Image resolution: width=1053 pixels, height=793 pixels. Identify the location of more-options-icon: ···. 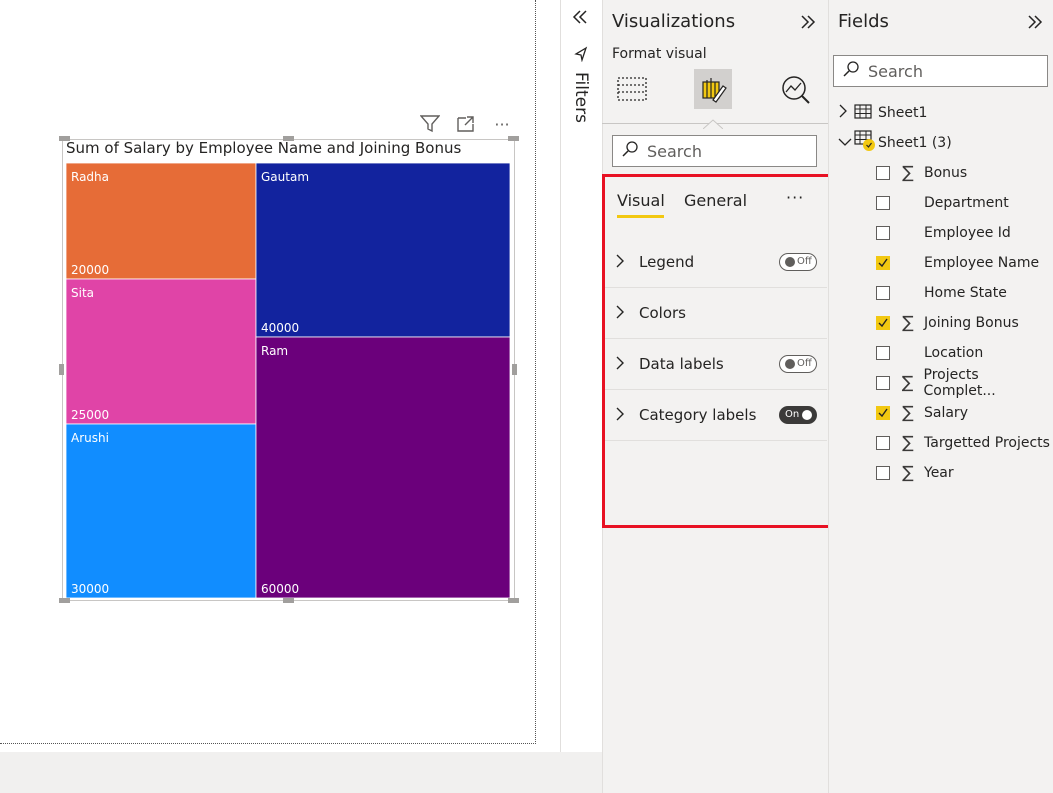
(502, 124).